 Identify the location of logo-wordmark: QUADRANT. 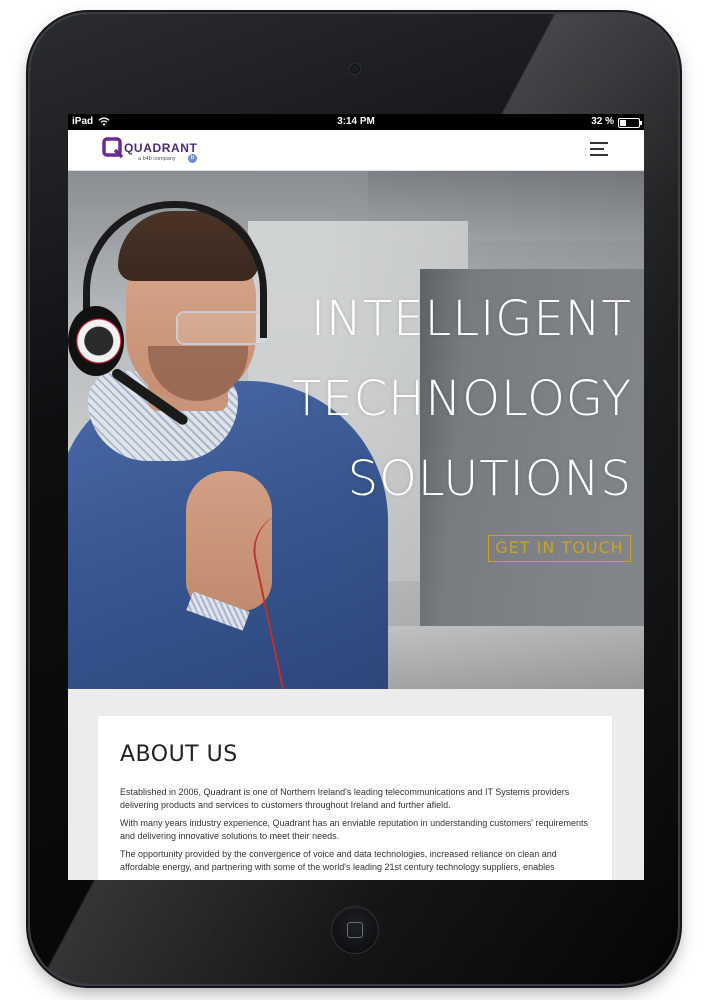
(161, 148).